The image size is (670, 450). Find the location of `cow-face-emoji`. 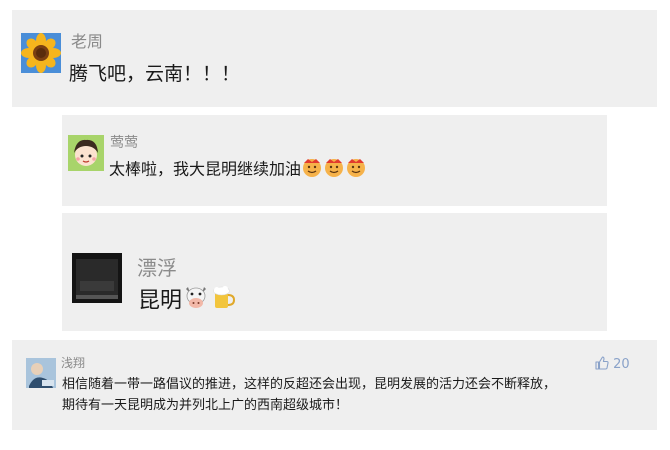

cow-face-emoji is located at coordinates (196, 301).